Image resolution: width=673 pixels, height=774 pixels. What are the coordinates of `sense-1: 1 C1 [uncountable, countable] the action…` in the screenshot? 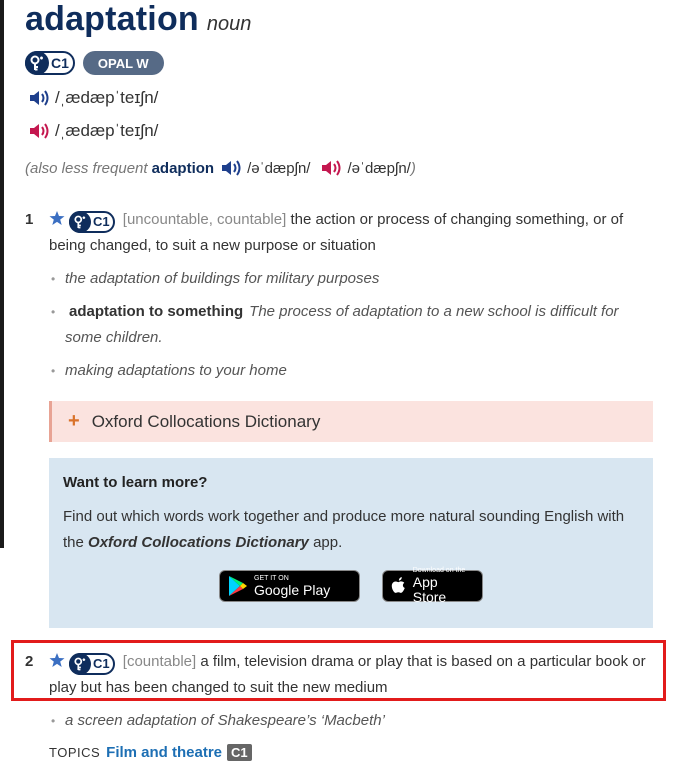 It's located at (340, 233).